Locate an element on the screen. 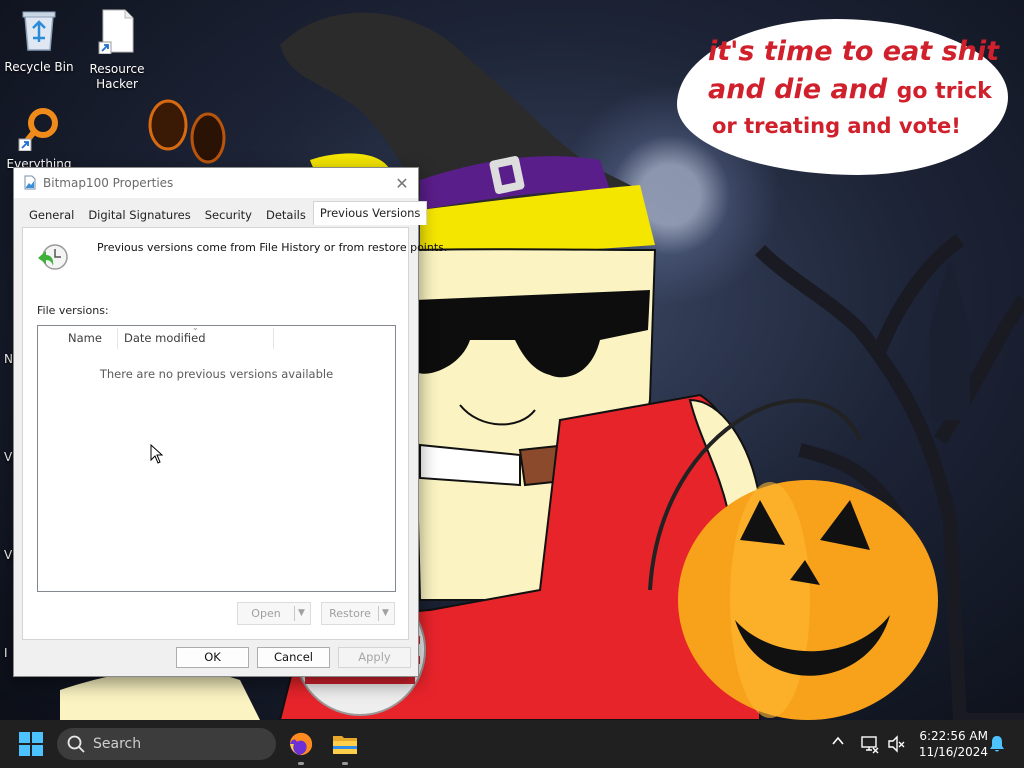 This screenshot has width=1024, height=768. bitmap-file-icon is located at coordinates (30, 184).